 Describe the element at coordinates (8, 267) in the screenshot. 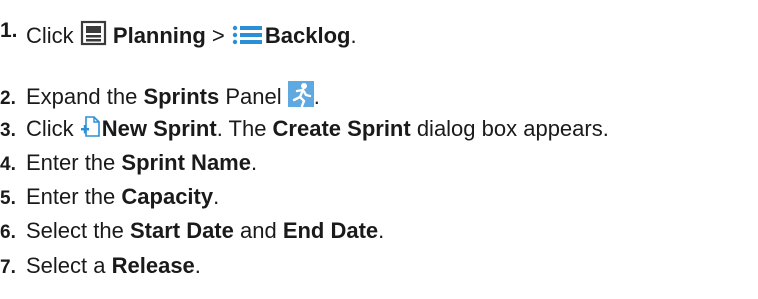

I see `step-number: 7.` at that location.